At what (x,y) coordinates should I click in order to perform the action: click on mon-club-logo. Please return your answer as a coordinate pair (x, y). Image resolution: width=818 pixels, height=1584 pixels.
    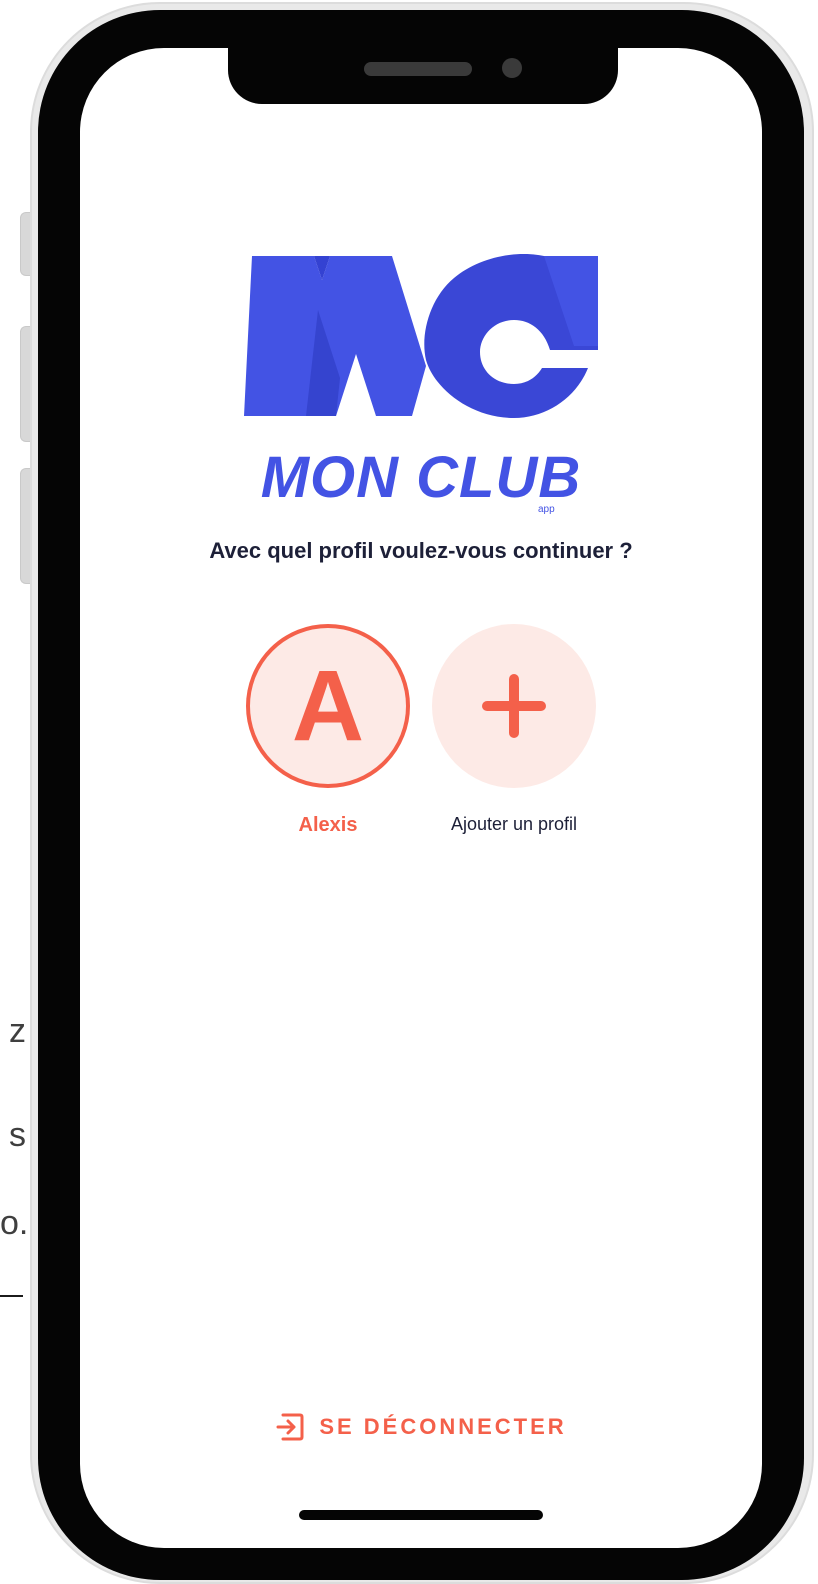
    Looking at the image, I should click on (421, 336).